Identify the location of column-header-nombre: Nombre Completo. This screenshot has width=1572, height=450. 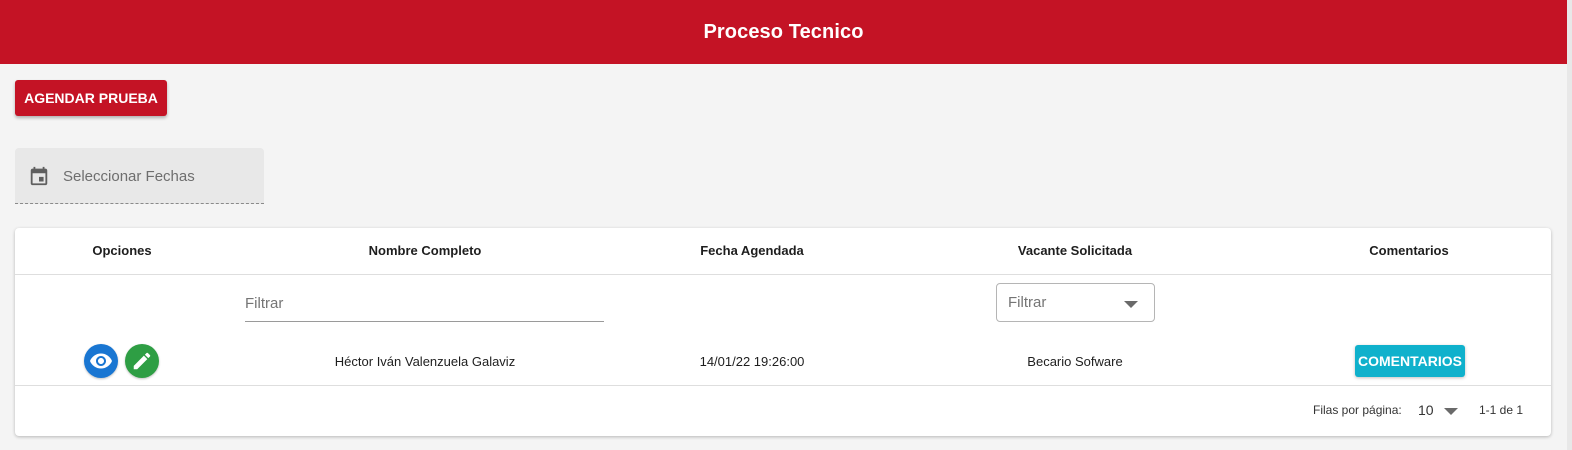
(425, 250).